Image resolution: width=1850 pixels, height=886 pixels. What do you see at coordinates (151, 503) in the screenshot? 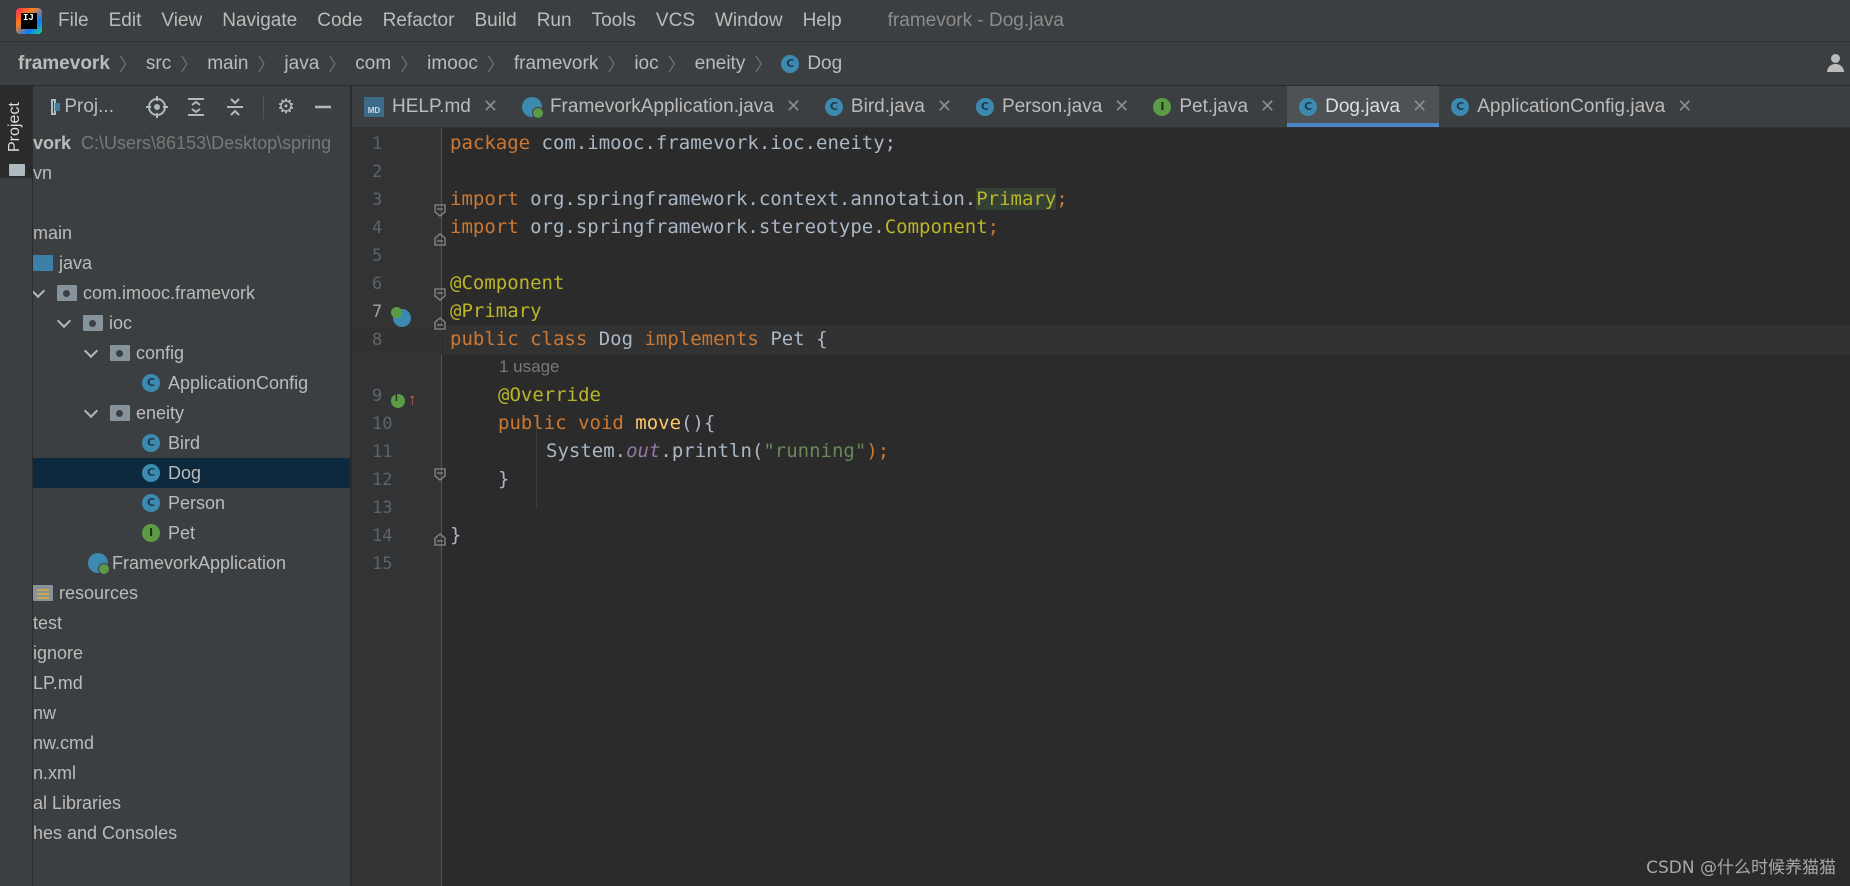
I see `class-icon: C` at bounding box center [151, 503].